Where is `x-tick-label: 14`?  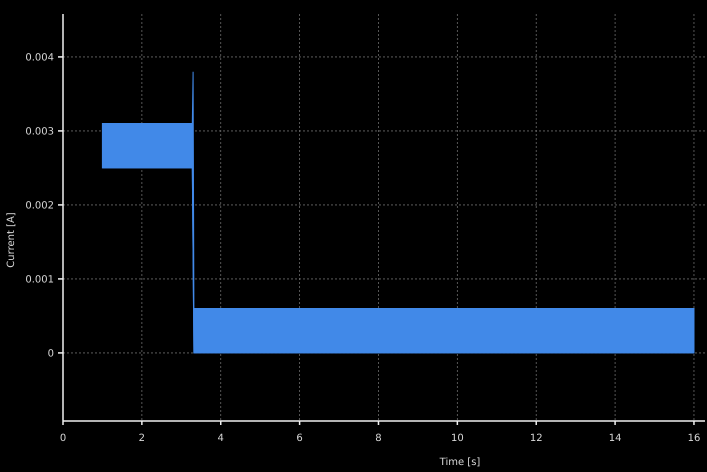 x-tick-label: 14 is located at coordinates (615, 438).